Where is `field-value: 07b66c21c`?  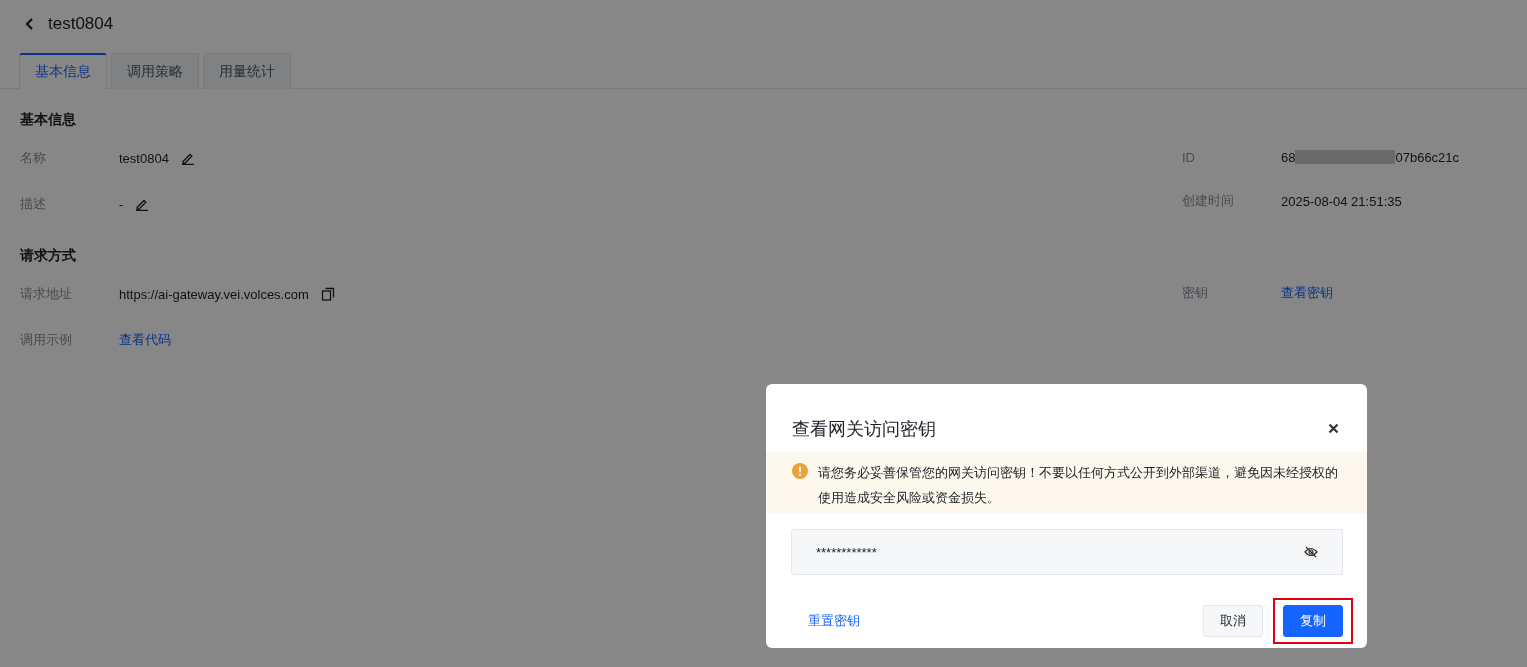 field-value: 07b66c21c is located at coordinates (1427, 157).